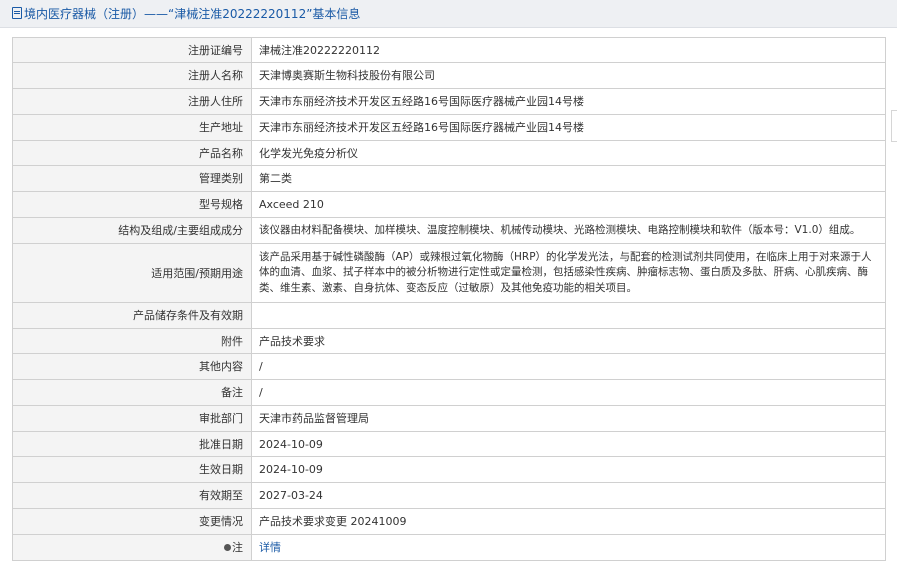 This screenshot has width=897, height=569. What do you see at coordinates (132, 469) in the screenshot?
I see `row-label: 生效日期` at bounding box center [132, 469].